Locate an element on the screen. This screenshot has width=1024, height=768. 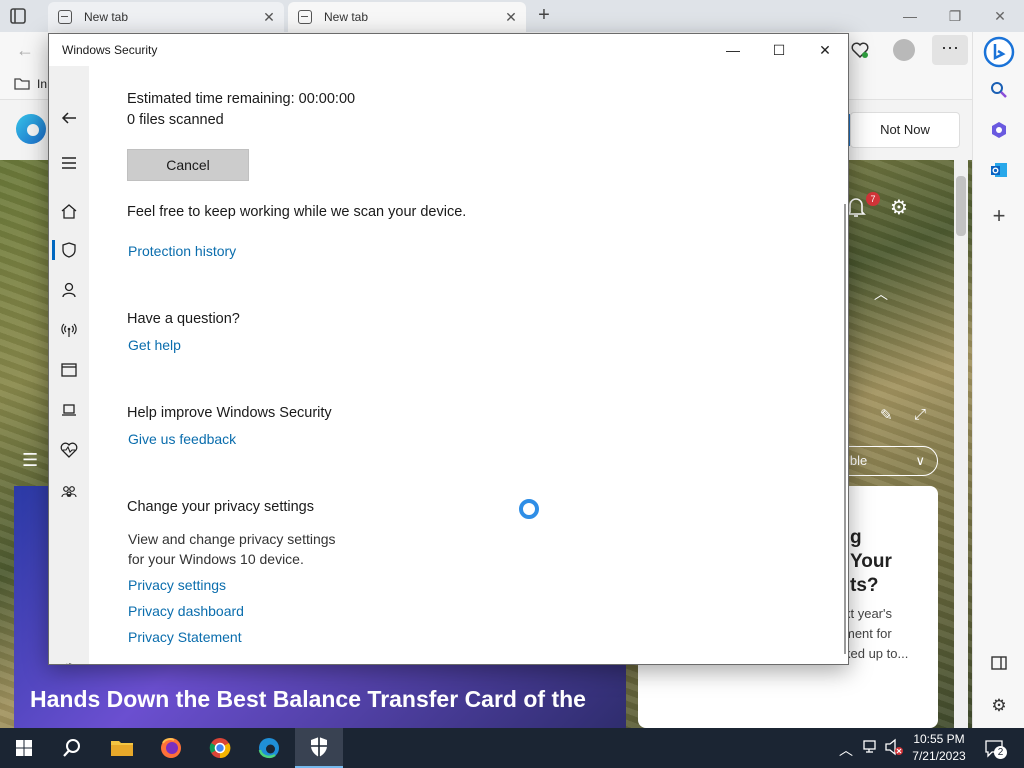
tab-actions-icon is located at coordinates (24, 16).